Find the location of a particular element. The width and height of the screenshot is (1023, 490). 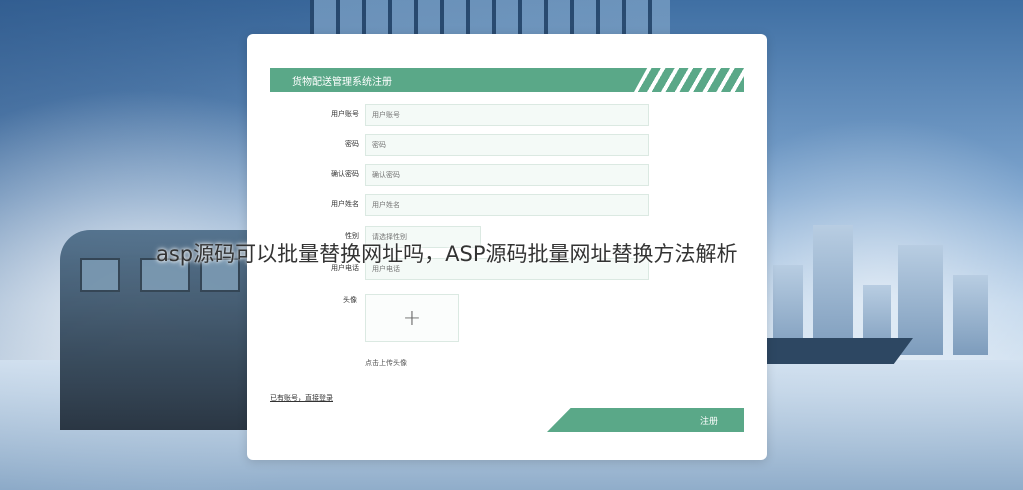

name-input is located at coordinates (507, 205).